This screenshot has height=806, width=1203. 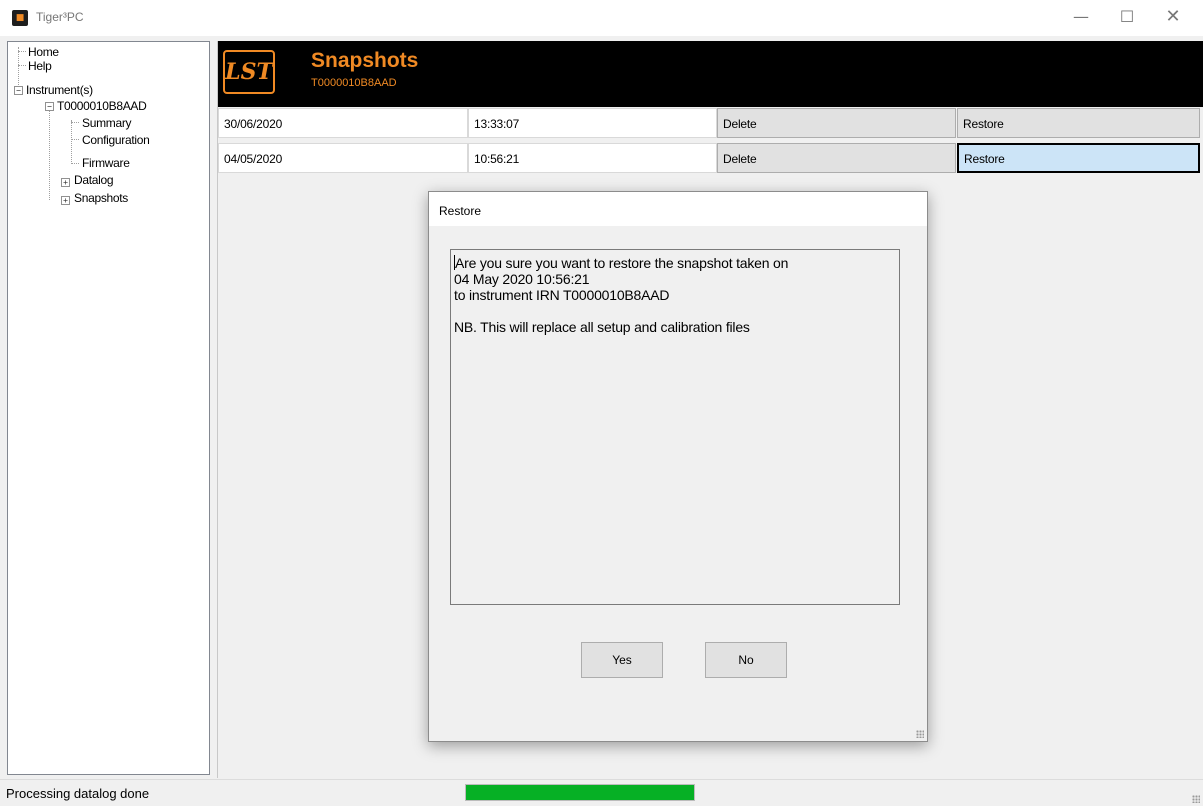 I want to click on close-button: ✕, so click(x=1173, y=18).